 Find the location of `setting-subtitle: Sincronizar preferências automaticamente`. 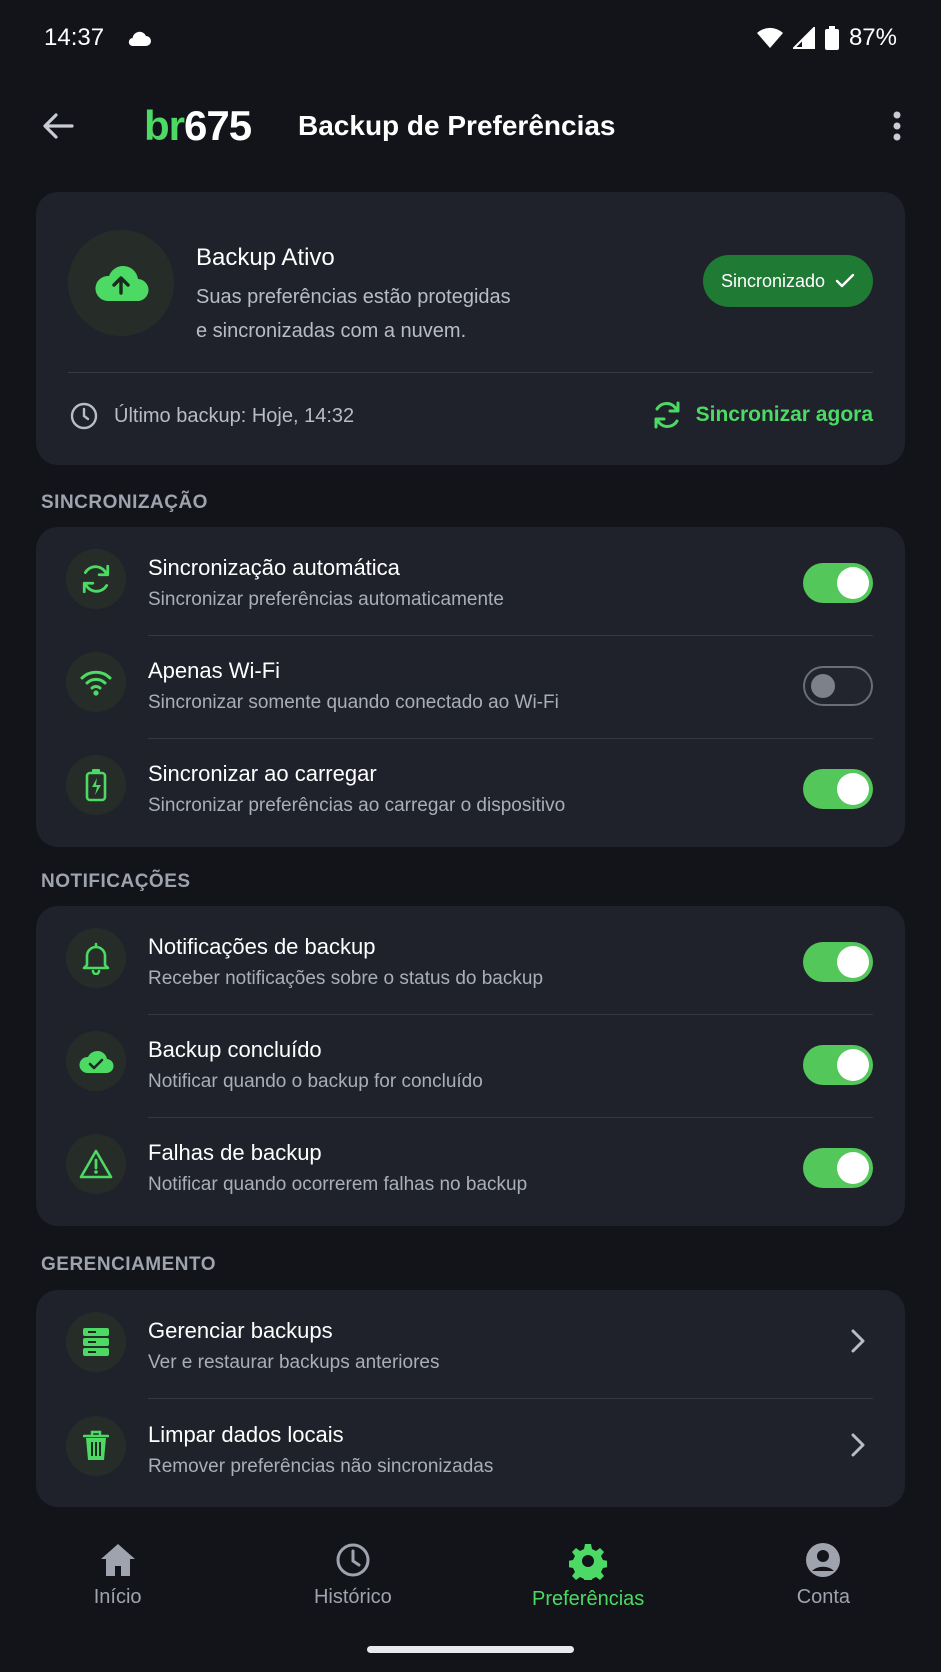

setting-subtitle: Sincronizar preferências automaticamente is located at coordinates (326, 599).